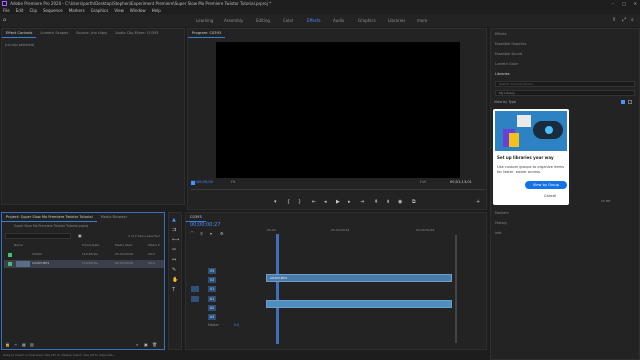  Describe the element at coordinates (632, 20) in the screenshot. I see `search-icon: ⌕` at that location.